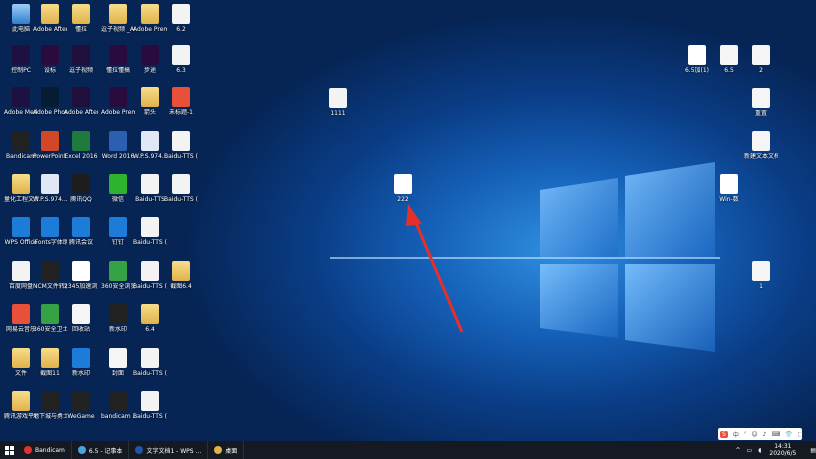 The height and width of the screenshot is (459, 816). Describe the element at coordinates (50, 450) in the screenshot. I see `taskbar-item-label: Bandicam` at that location.